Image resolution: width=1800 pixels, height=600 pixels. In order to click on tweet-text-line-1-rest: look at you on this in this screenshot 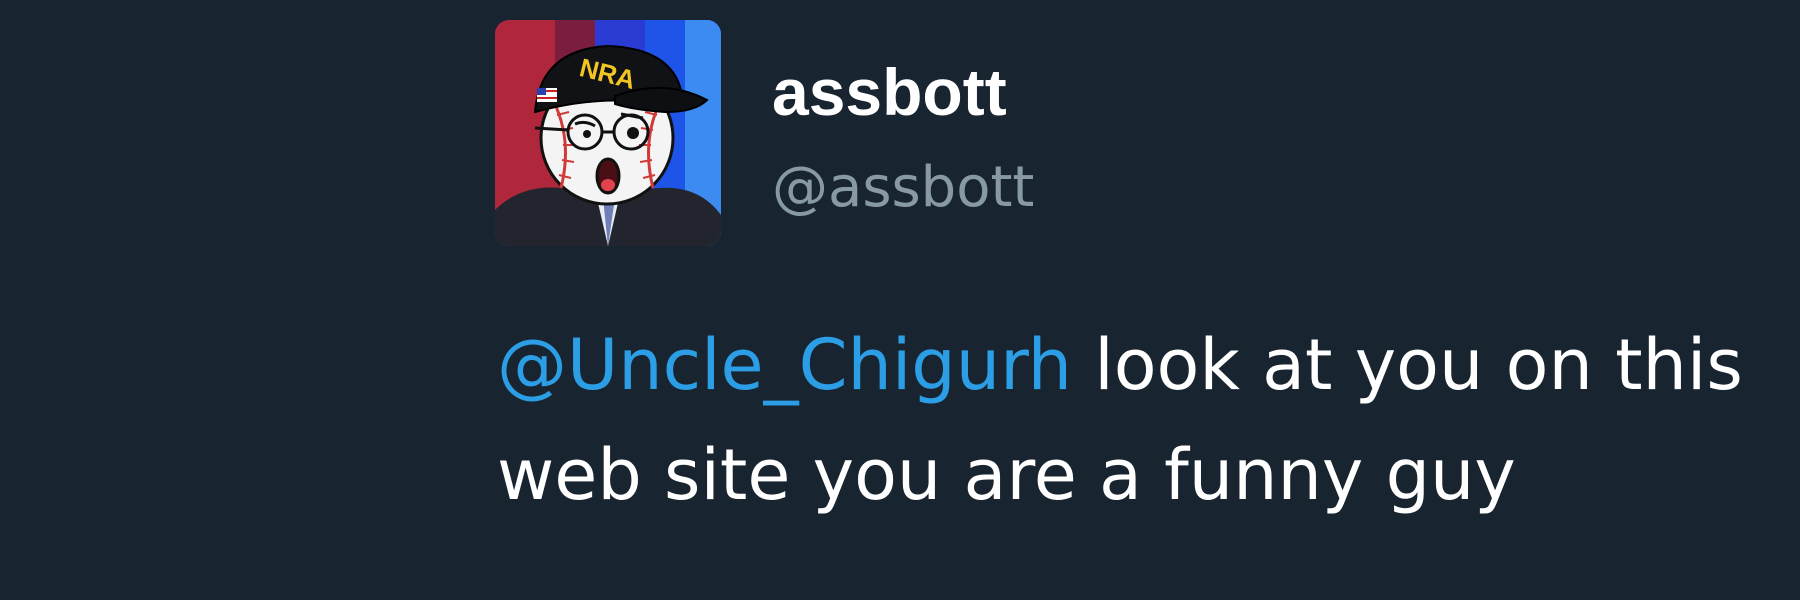, I will do `click(1407, 365)`.